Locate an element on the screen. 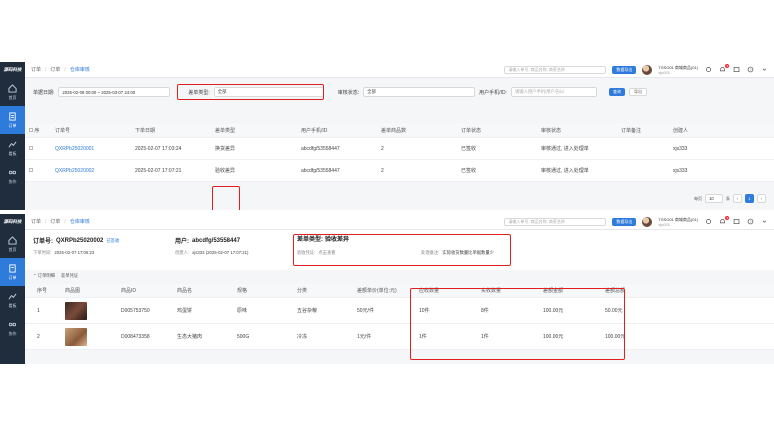 Image resolution: width=774 pixels, height=428 pixels. tab-order-detail: ⌃ 订单明细 is located at coordinates (44, 276).